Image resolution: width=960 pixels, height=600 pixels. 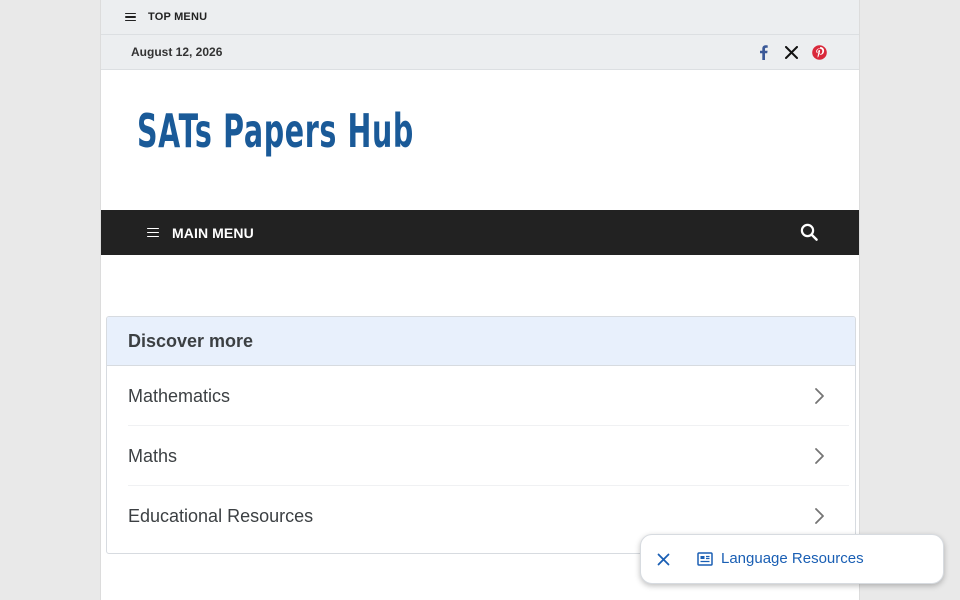 I want to click on x-icon, so click(x=791, y=53).